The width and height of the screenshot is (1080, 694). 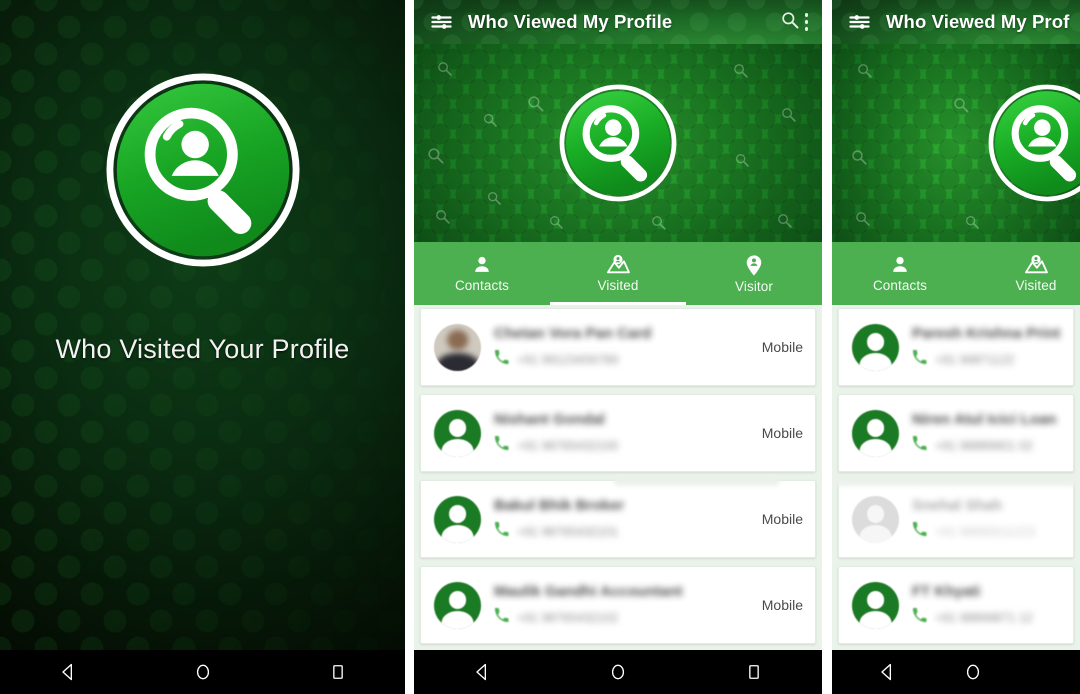 What do you see at coordinates (618, 519) in the screenshot?
I see `list-item: Bakul Bhik Broker +91 98765432101 Mobile` at bounding box center [618, 519].